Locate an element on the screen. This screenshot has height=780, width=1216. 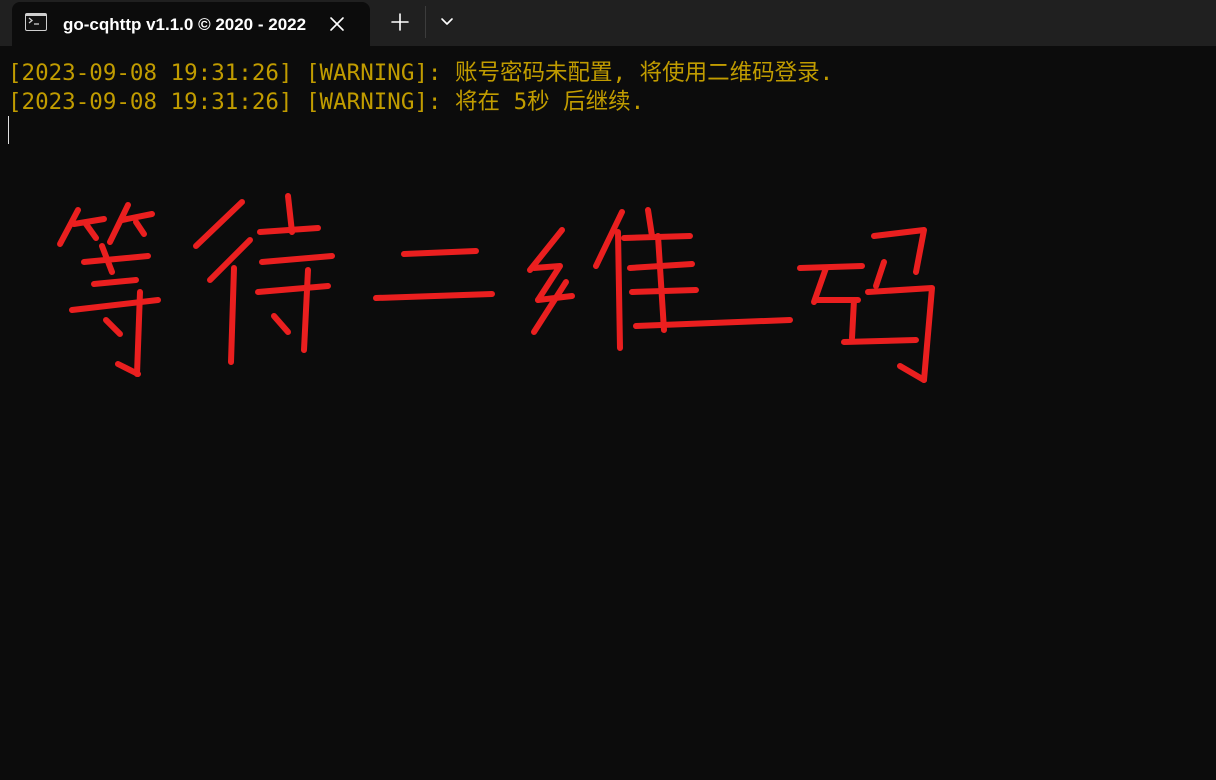
terminal-icon is located at coordinates (36, 22).